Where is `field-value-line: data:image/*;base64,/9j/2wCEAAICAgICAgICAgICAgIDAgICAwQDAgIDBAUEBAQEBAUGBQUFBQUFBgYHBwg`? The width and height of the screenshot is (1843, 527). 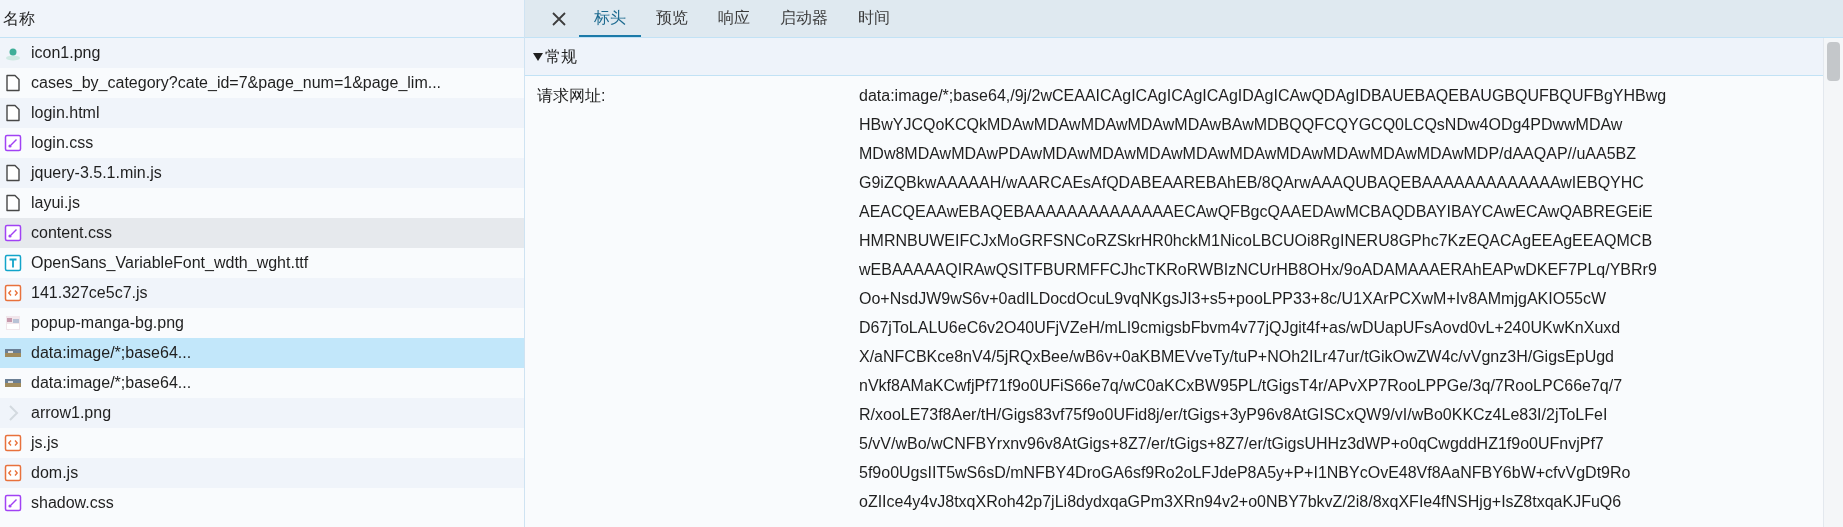
field-value-line: data:image/*;base64,/9j/2wCEAAICAgICAgICAgICAgIDAgICAwQDAgIDBAUEBAQEBAUGBQUFBQUFBgYHBwg is located at coordinates (1263, 96).